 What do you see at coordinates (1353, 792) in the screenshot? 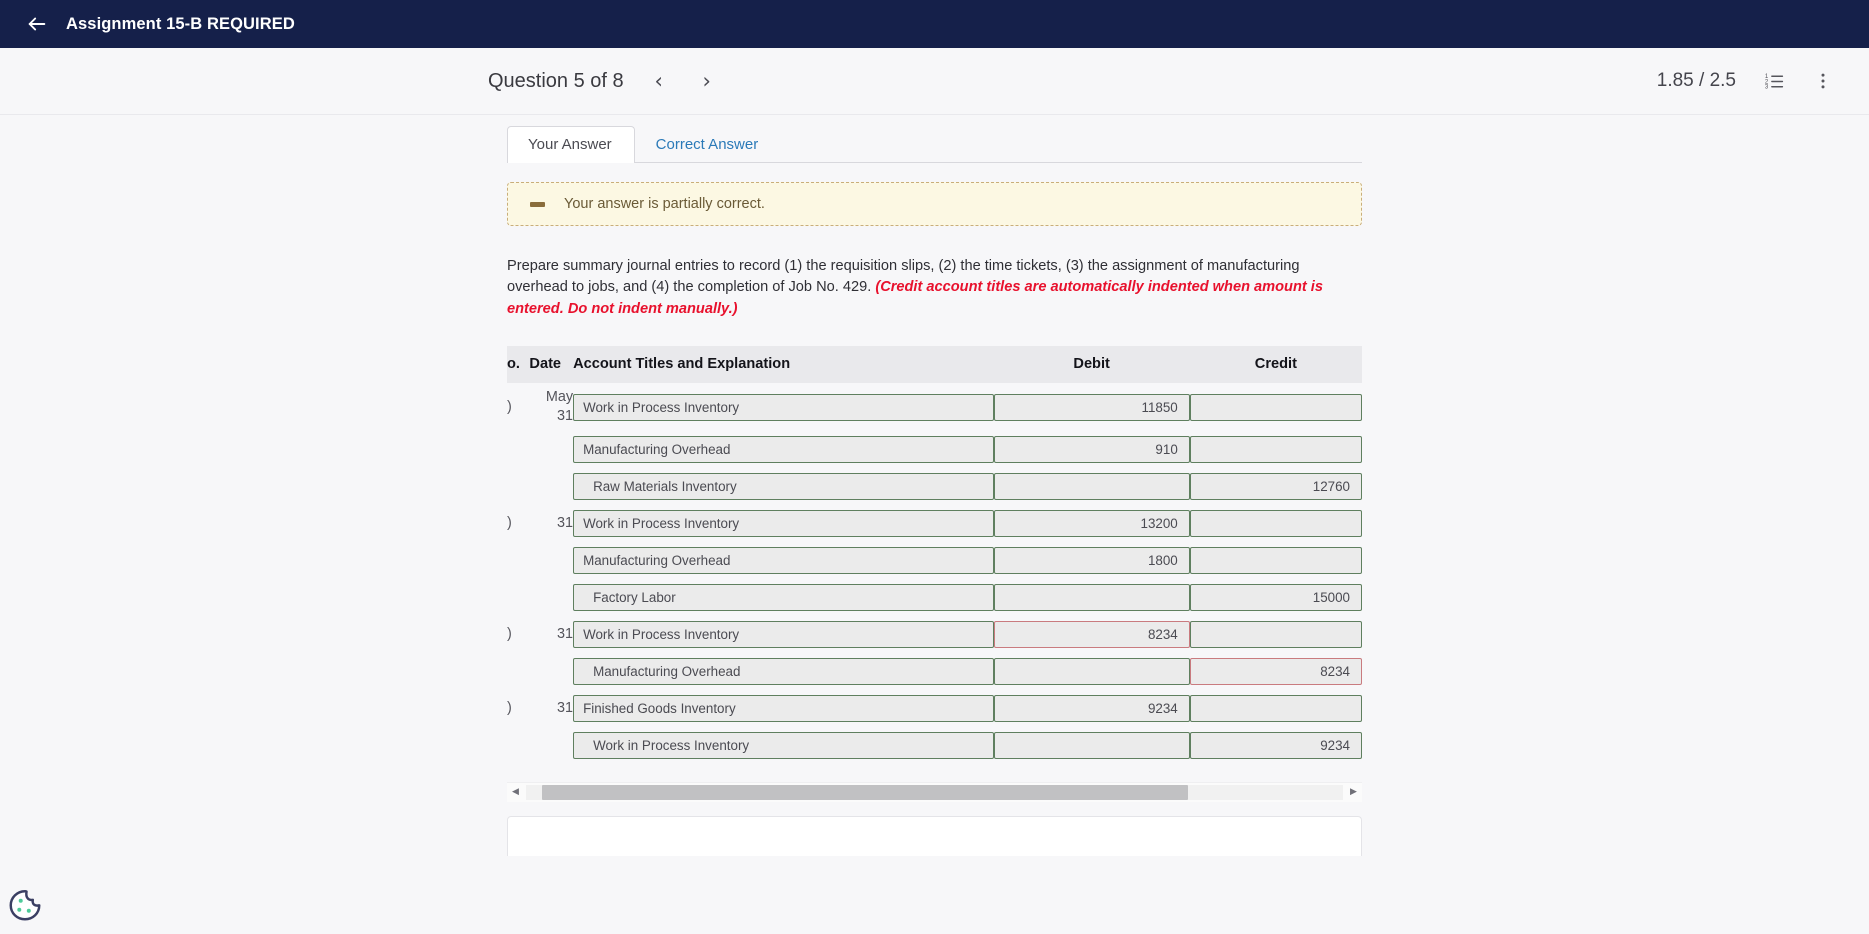
I see `scroll-right-arrow-icon: ▶` at bounding box center [1353, 792].